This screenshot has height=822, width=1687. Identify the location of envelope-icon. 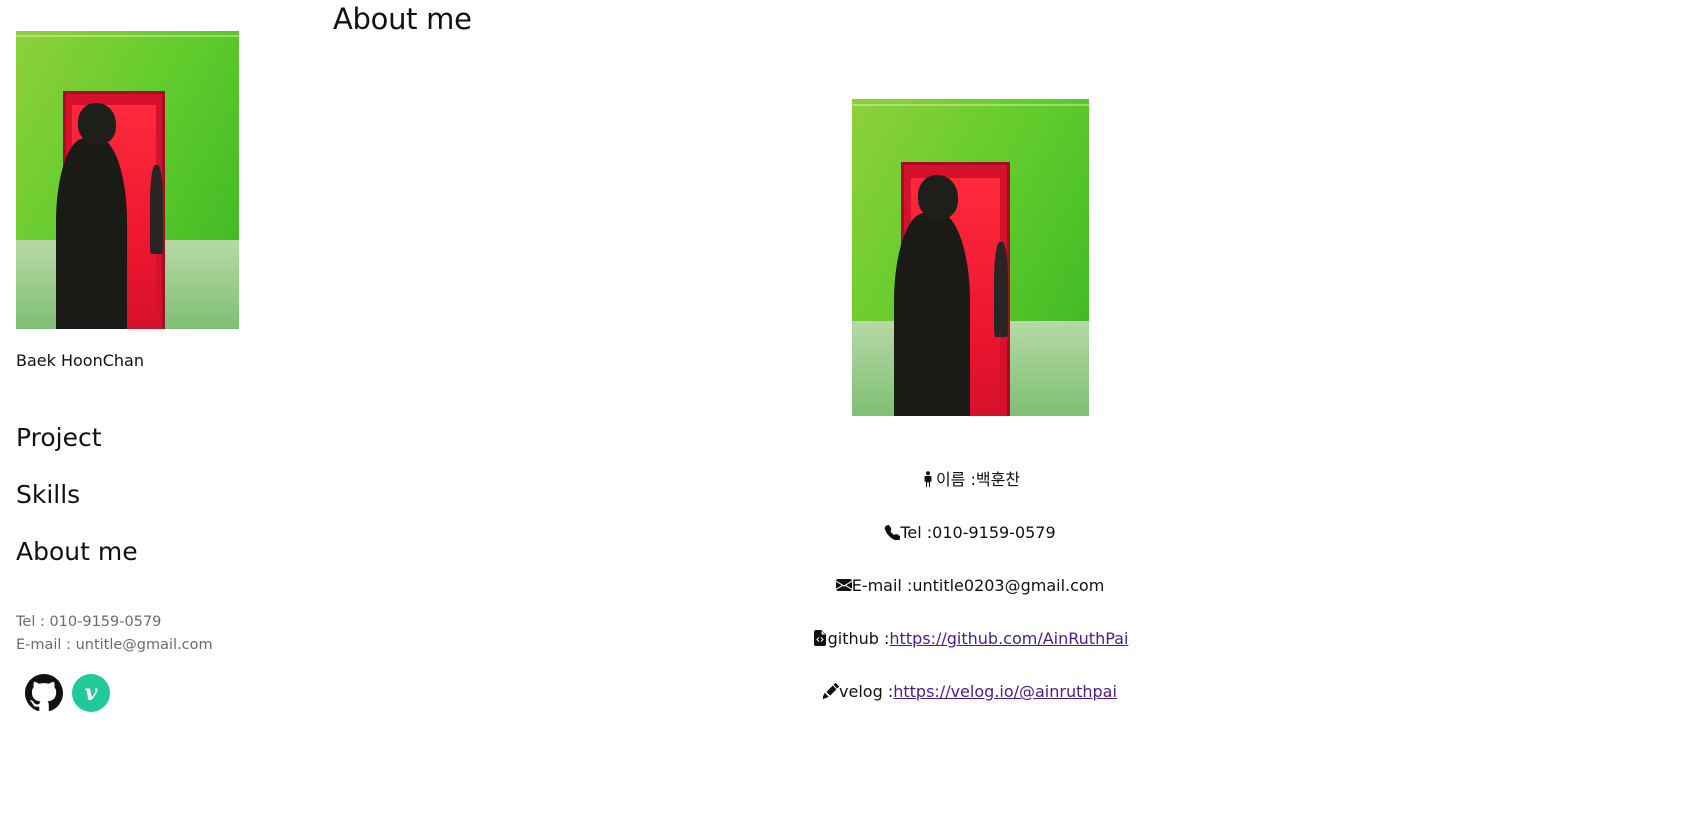
(843, 585).